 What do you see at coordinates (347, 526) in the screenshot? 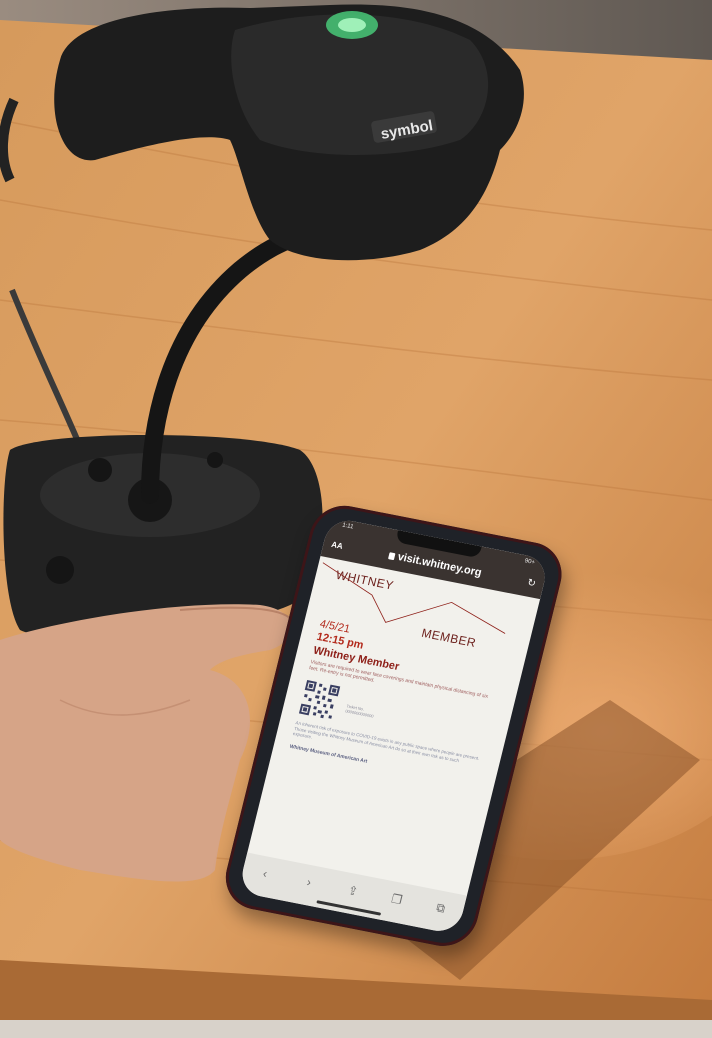
I see `status-time: 1:11` at bounding box center [347, 526].